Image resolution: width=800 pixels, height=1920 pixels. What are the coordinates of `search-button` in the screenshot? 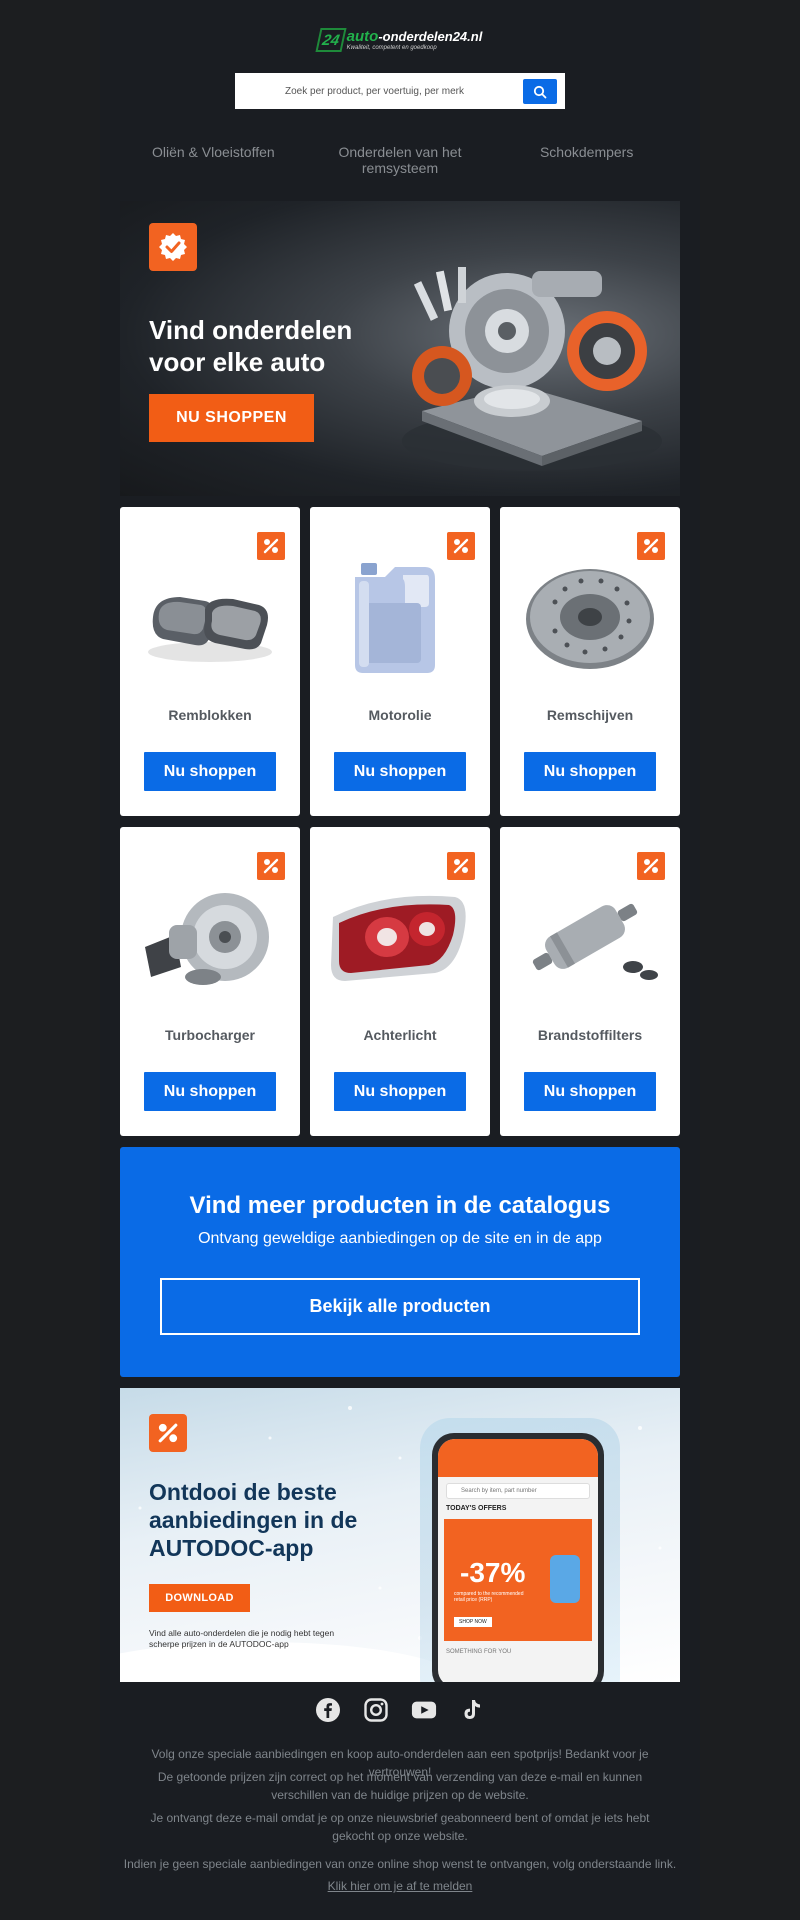 It's located at (540, 91).